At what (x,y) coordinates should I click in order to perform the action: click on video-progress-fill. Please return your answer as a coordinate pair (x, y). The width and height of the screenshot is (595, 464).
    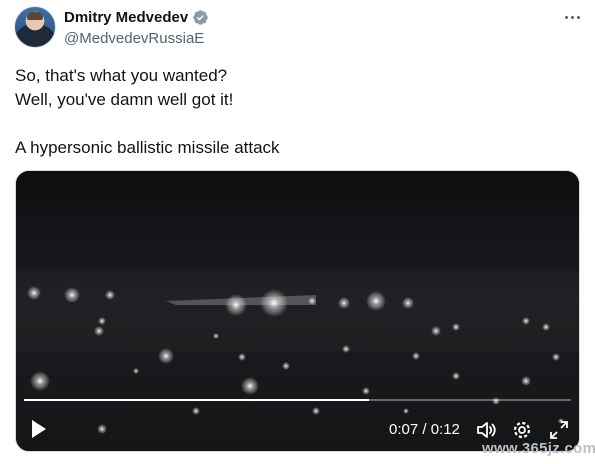
    Looking at the image, I should click on (196, 400).